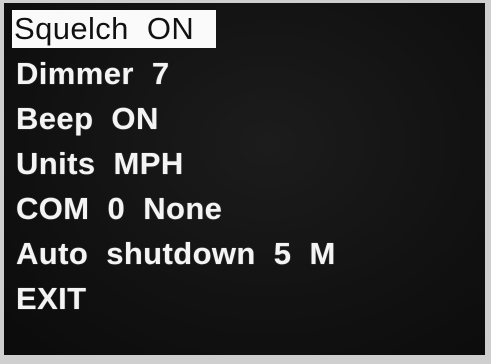 The image size is (491, 364). Describe the element at coordinates (114, 29) in the screenshot. I see `menu-item-squelch: Squelch ON` at that location.